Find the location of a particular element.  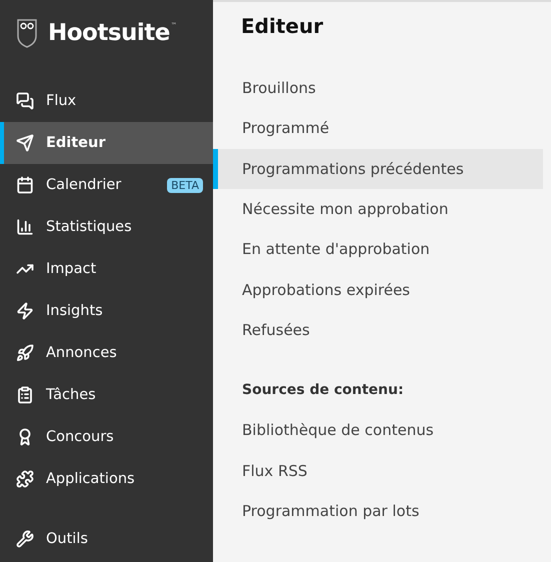

menu-link: Nécessite mon approbation is located at coordinates (378, 209).